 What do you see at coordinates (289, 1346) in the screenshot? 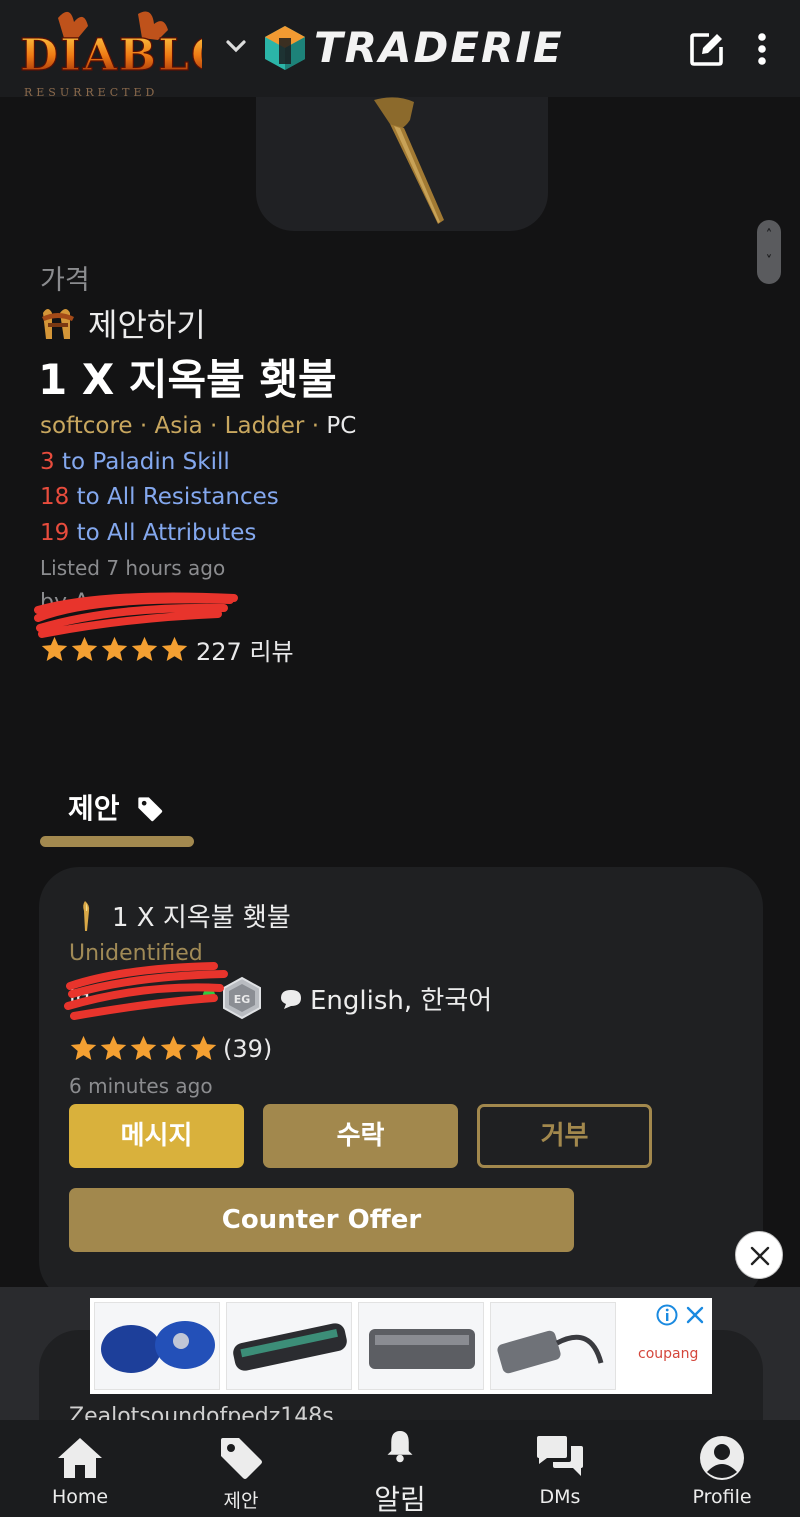
I see `ad-product-speaker` at bounding box center [289, 1346].